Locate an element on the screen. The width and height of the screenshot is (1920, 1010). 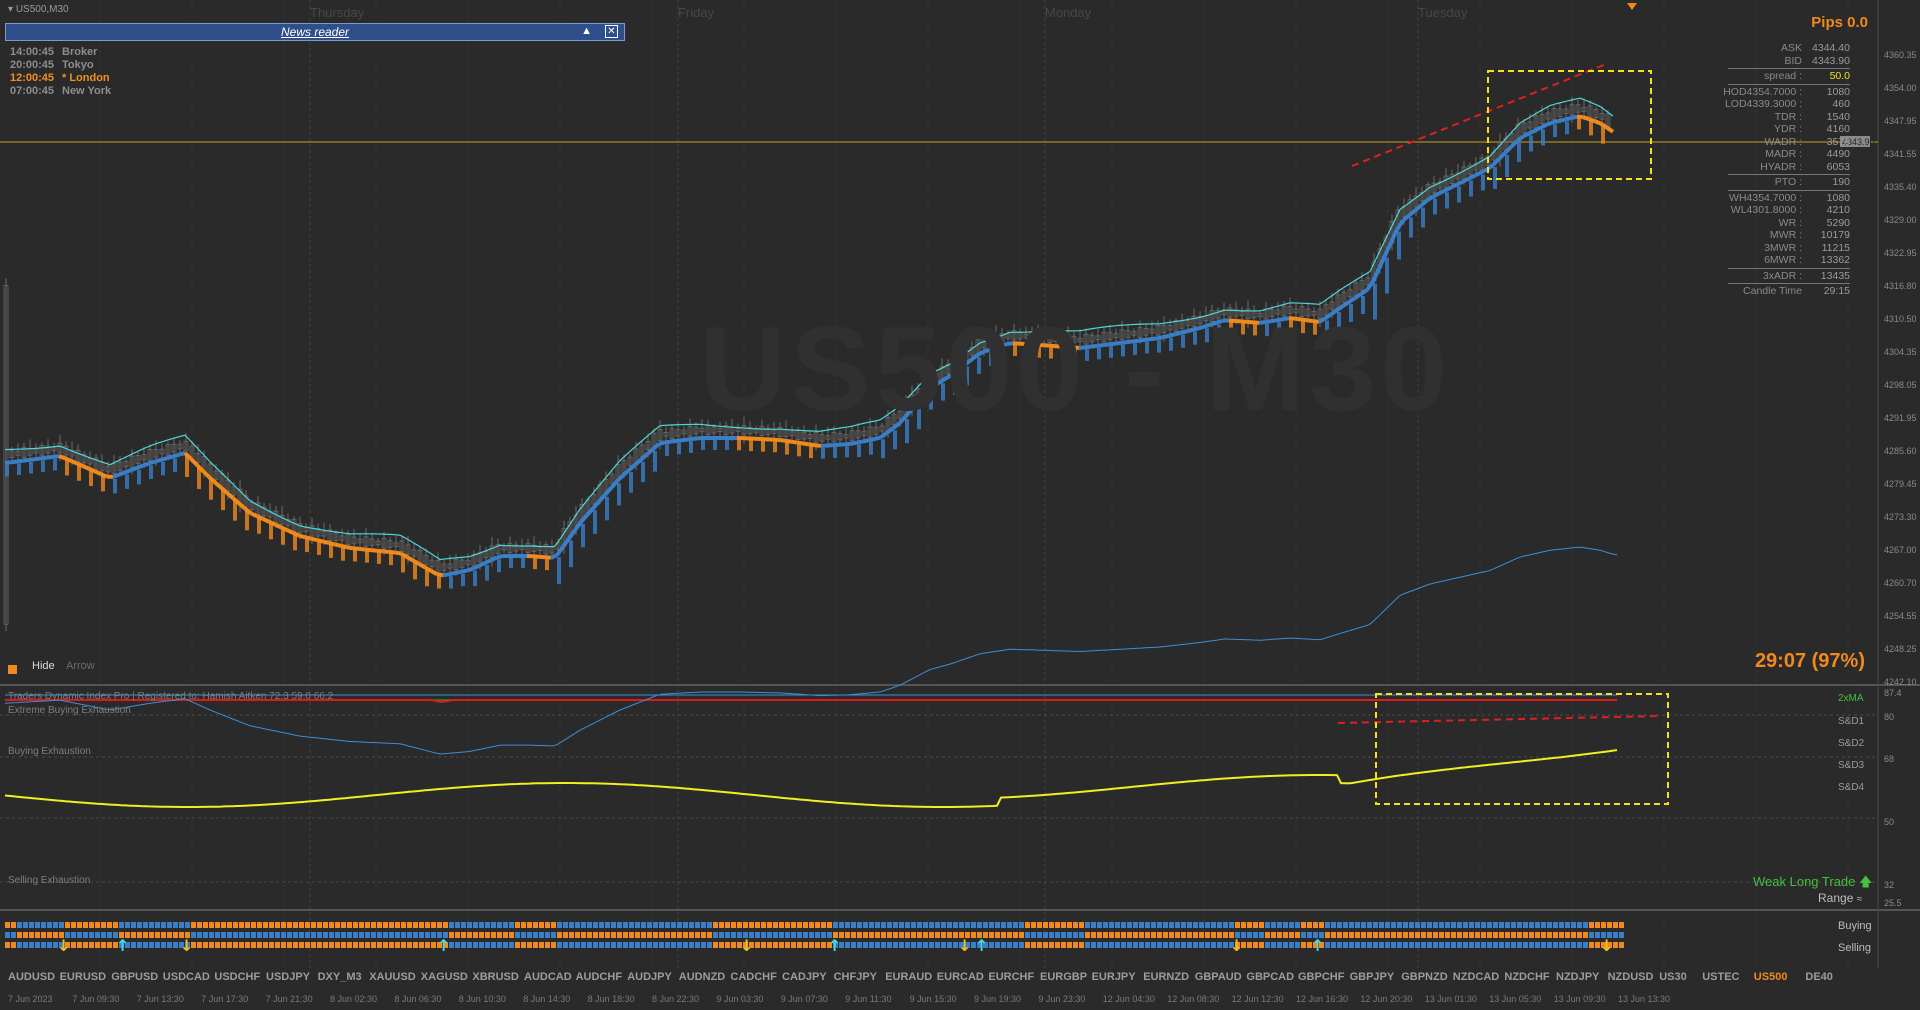
arrow-button: Arrow is located at coordinates (80, 666).